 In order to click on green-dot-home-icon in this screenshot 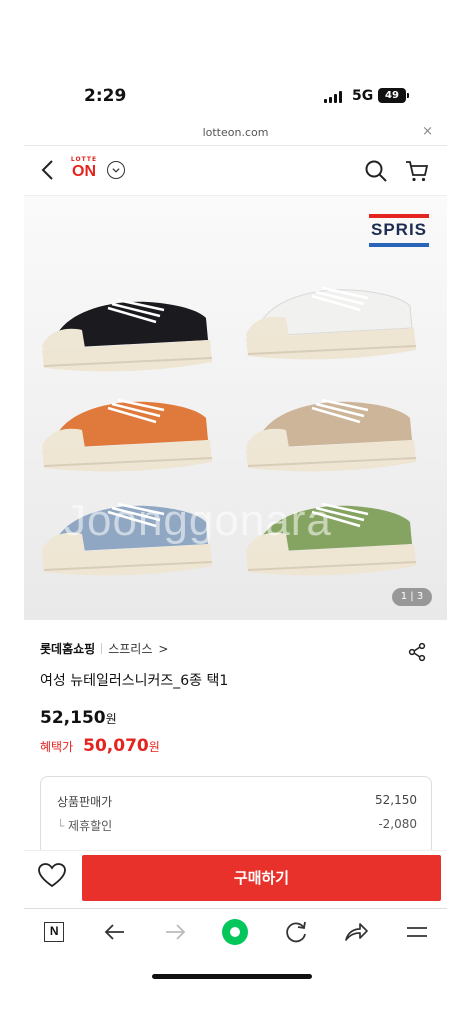, I will do `click(235, 932)`.